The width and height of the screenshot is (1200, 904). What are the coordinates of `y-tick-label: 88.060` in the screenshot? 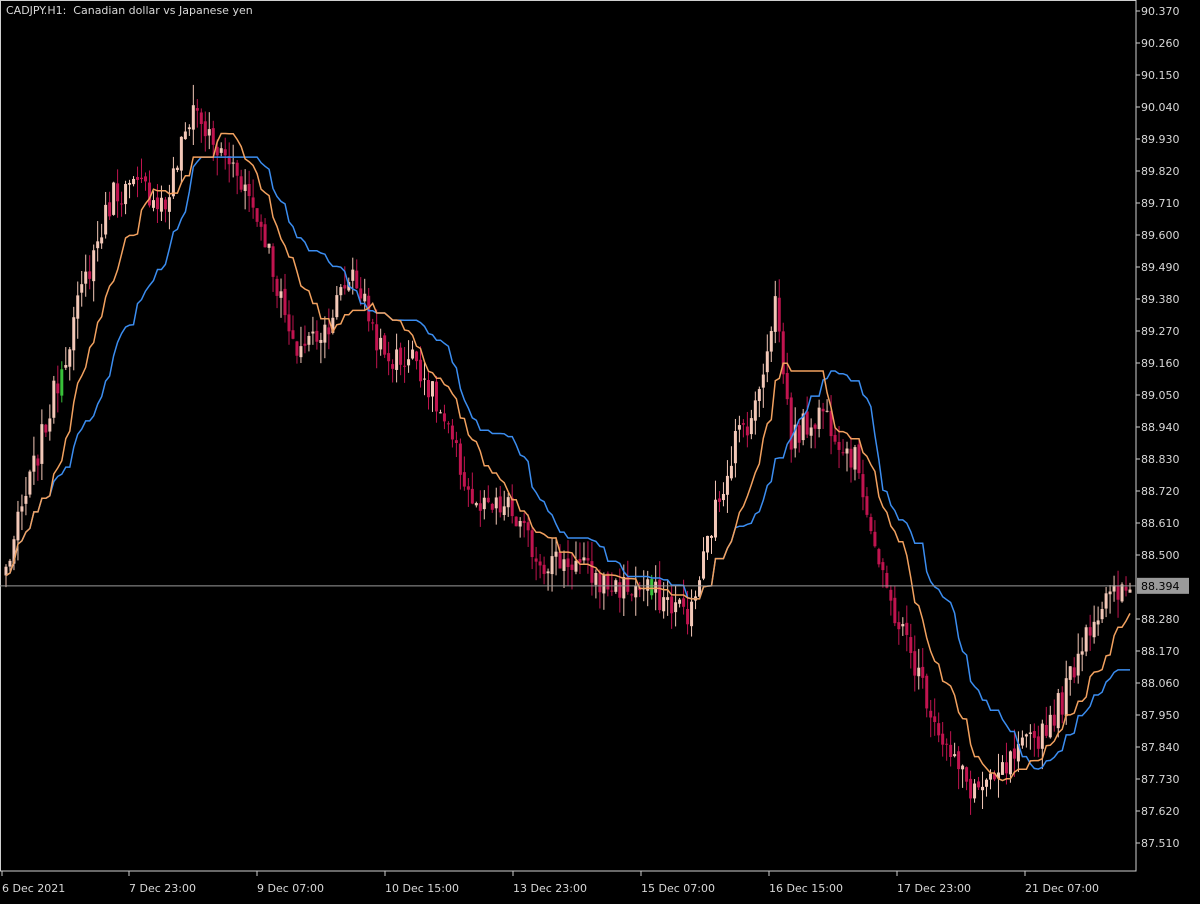 It's located at (1160, 683).